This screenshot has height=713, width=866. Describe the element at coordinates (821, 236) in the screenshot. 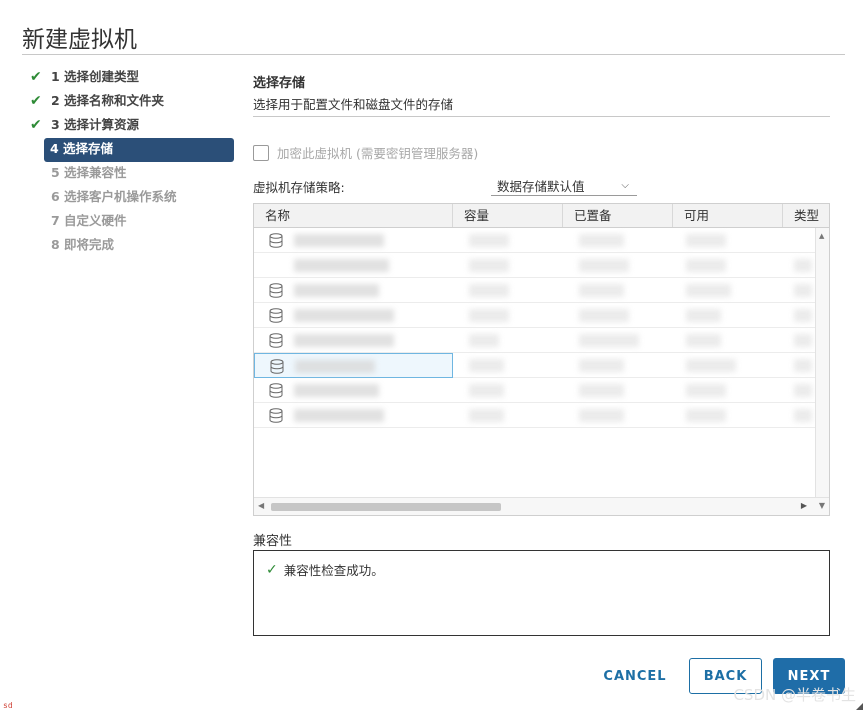

I see `scroll-up-icon: ▲` at that location.